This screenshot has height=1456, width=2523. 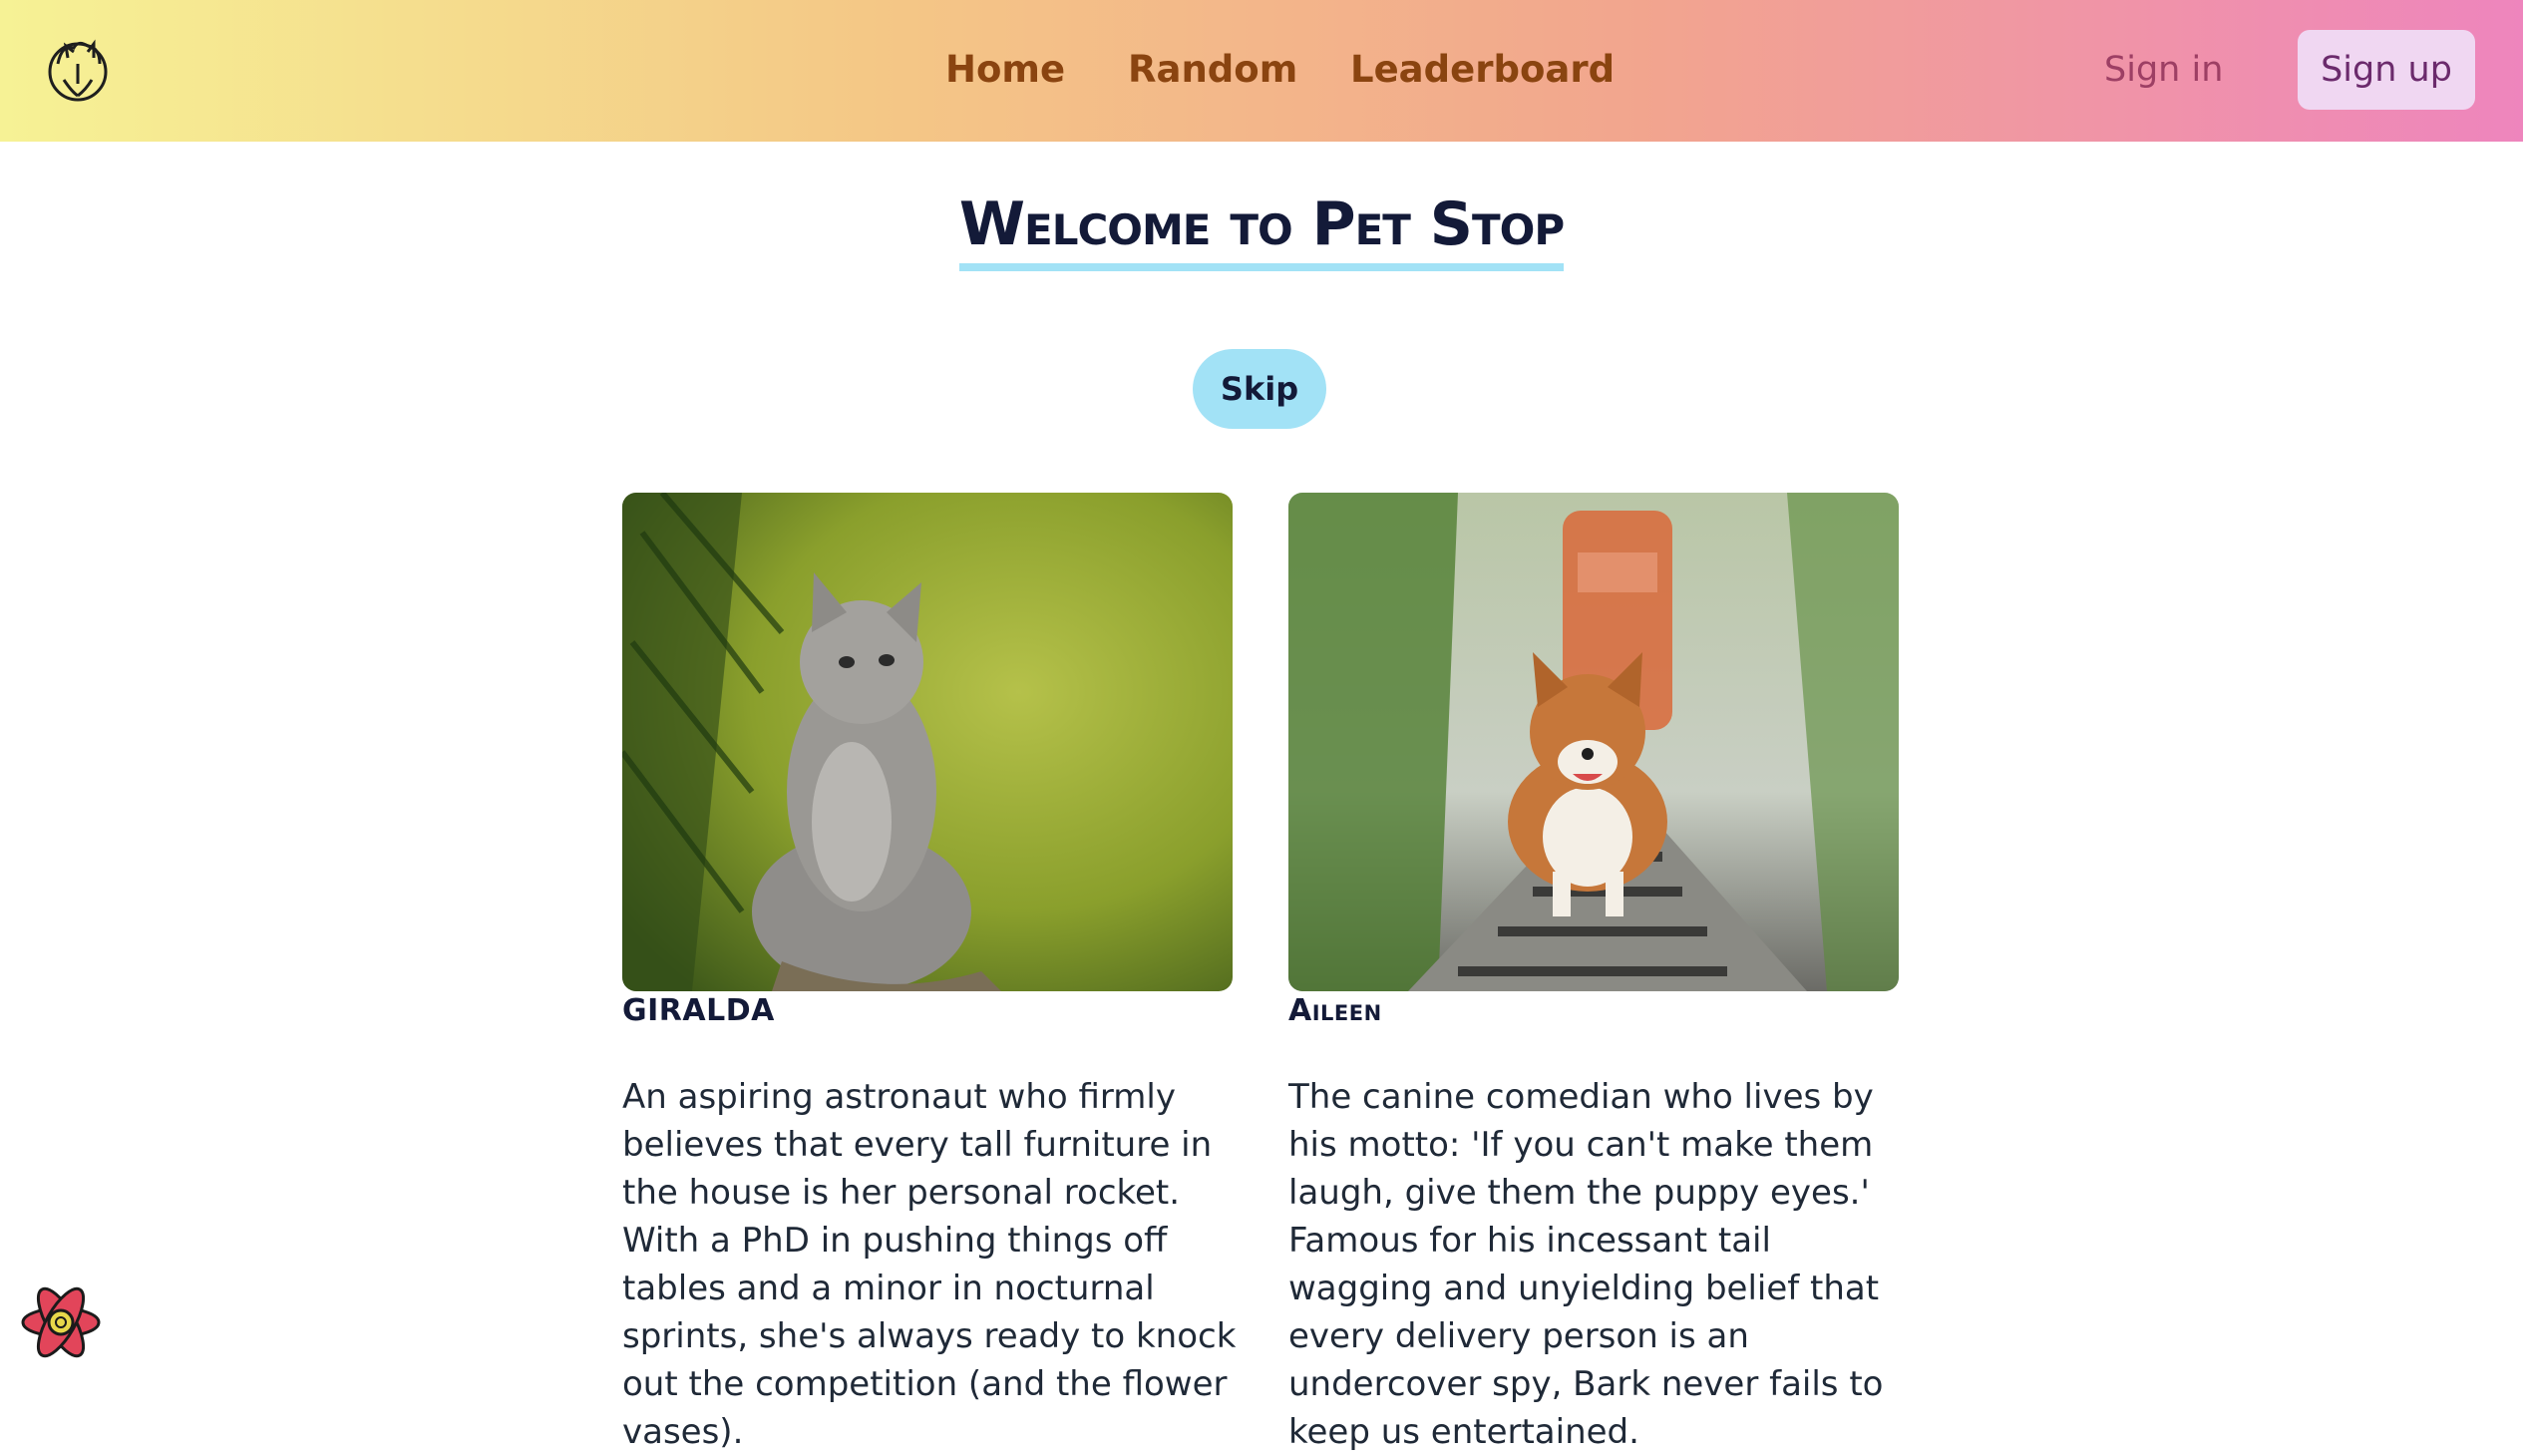 What do you see at coordinates (61, 1322) in the screenshot?
I see `flower-badge-icon` at bounding box center [61, 1322].